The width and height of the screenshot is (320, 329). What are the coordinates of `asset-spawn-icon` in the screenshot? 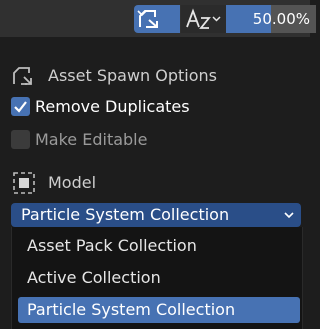 It's located at (22, 76).